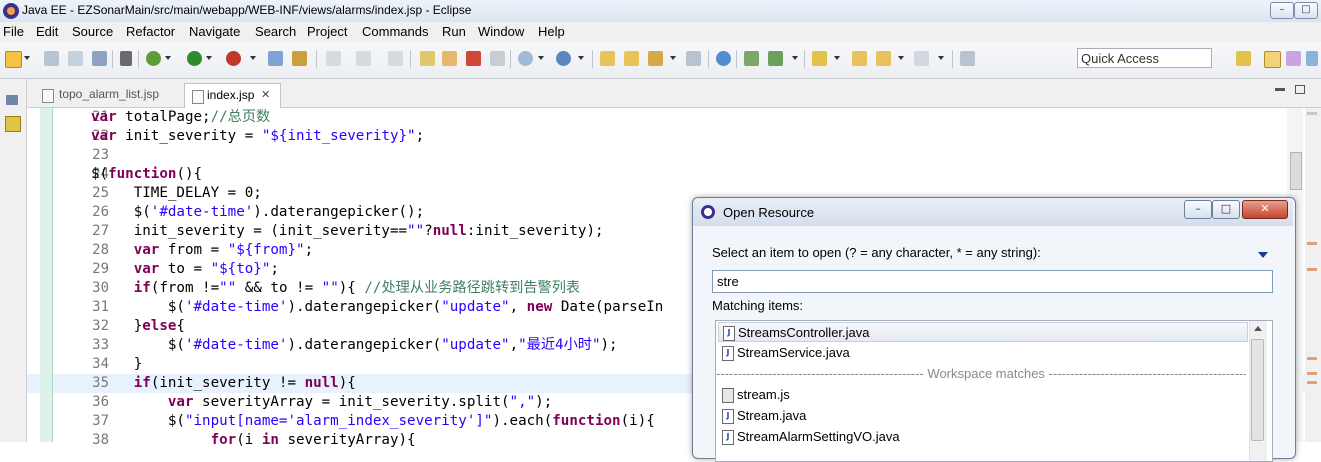 Image resolution: width=1321 pixels, height=462 pixels. What do you see at coordinates (921, 58) in the screenshot?
I see `forward-arrow-icon` at bounding box center [921, 58].